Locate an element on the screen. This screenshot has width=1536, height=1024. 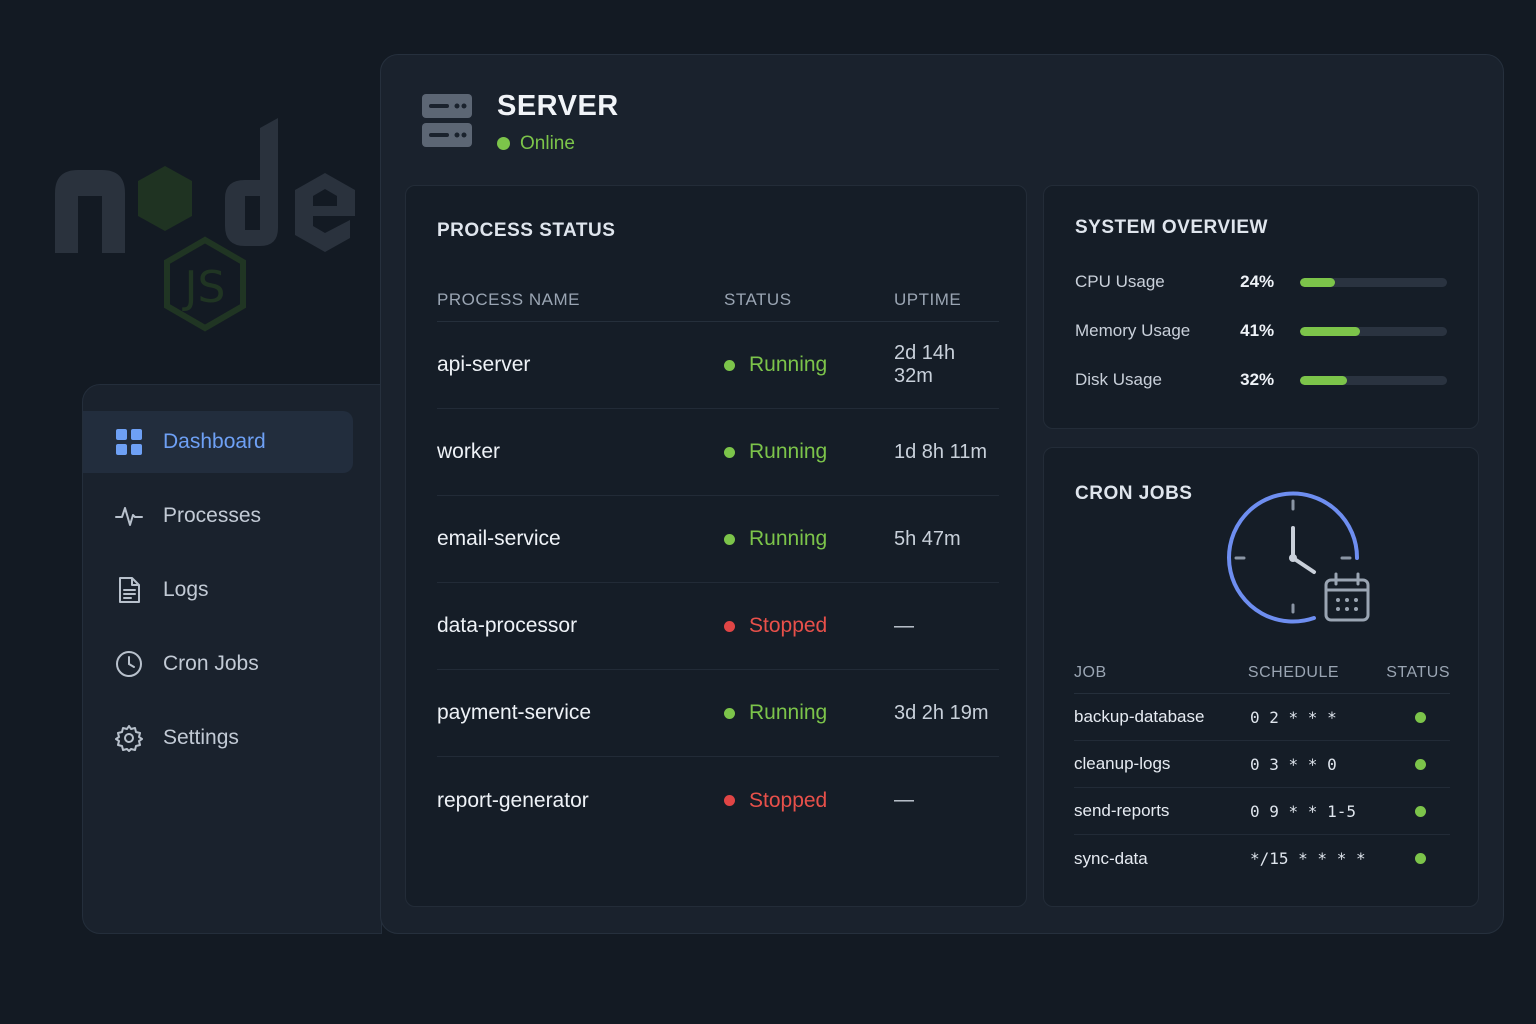
table-row: data-processor Stopped — is located at coordinates (718, 626).